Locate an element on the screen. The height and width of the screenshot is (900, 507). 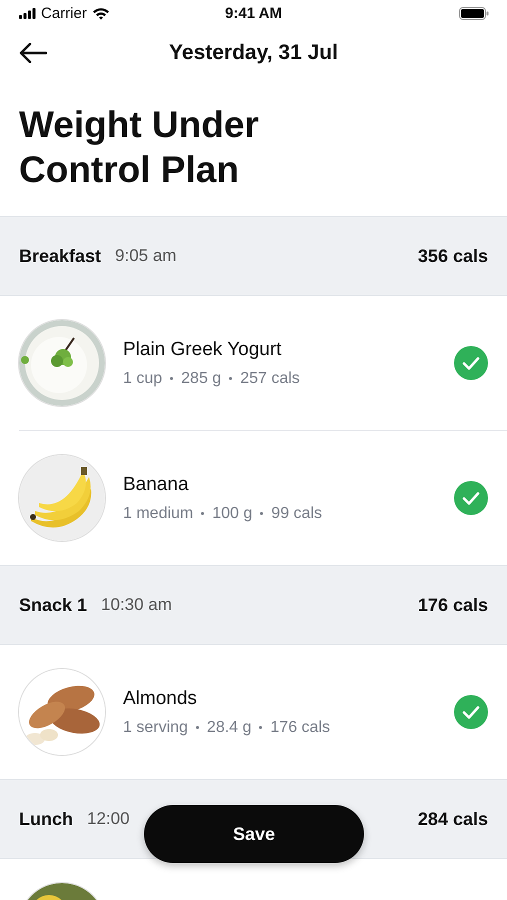
back-arrow-icon is located at coordinates (33, 53).